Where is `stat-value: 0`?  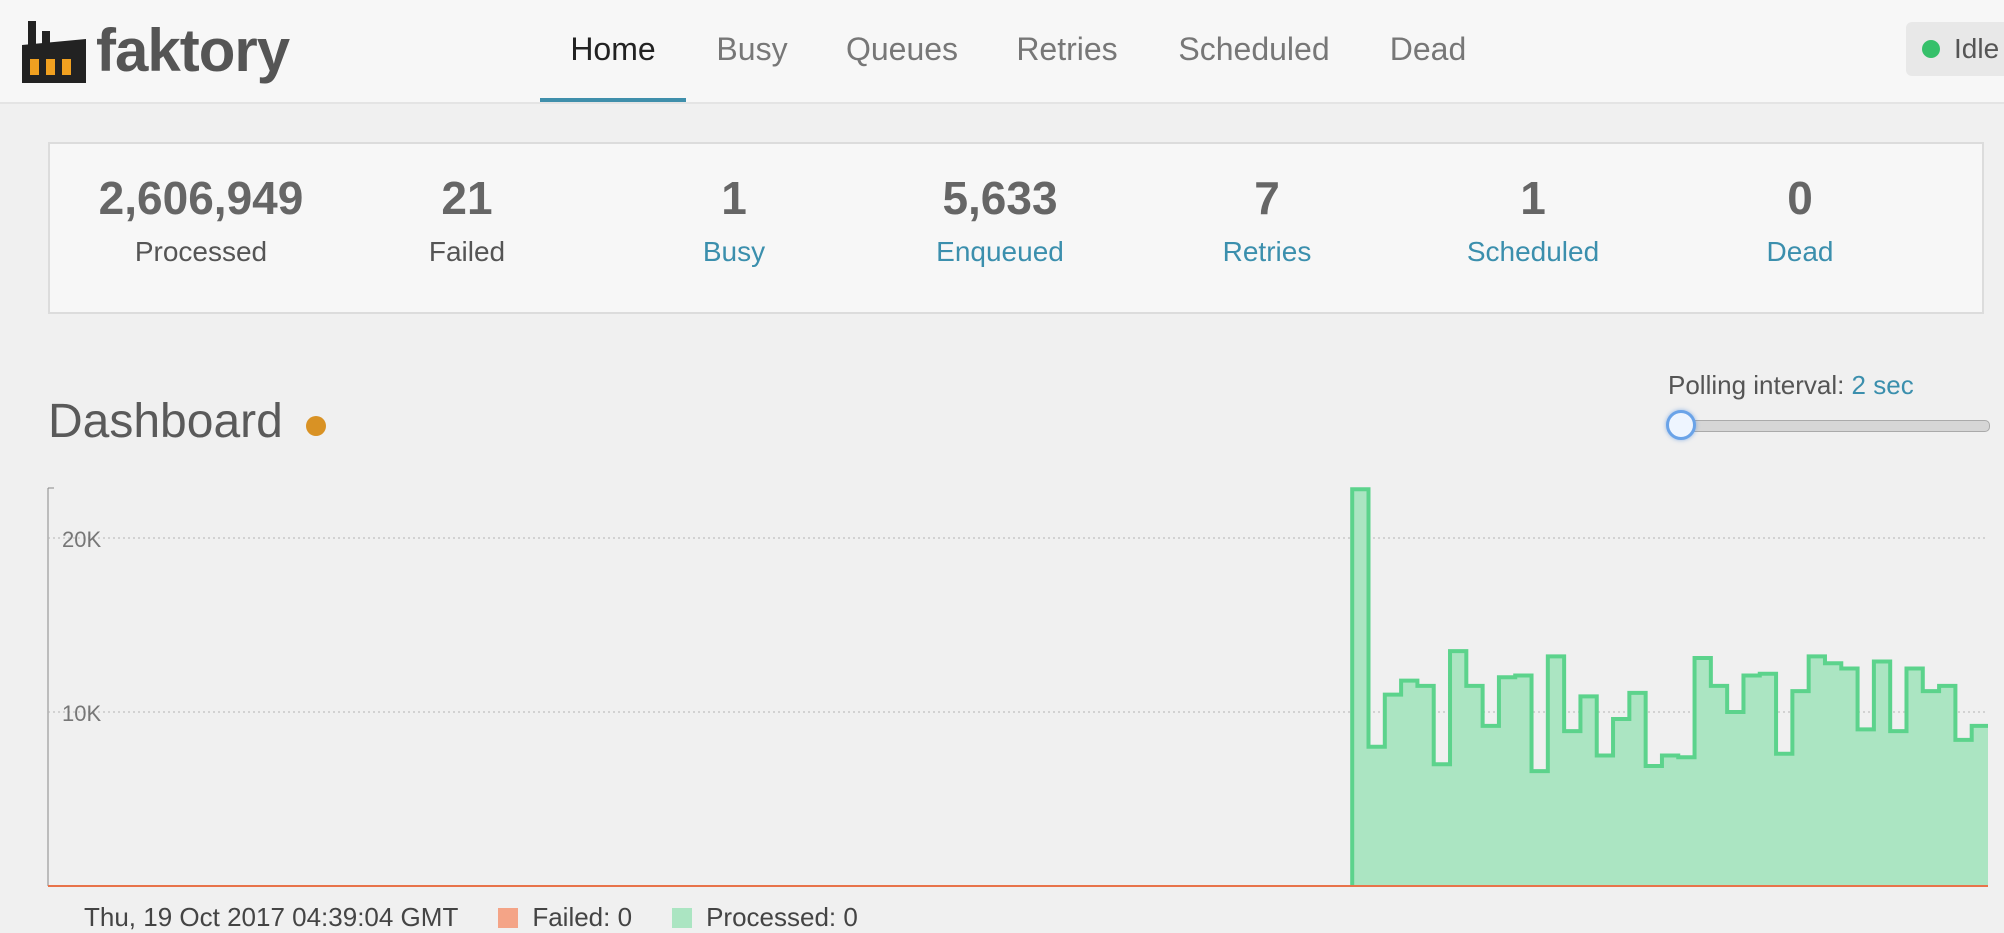 stat-value: 0 is located at coordinates (1800, 198).